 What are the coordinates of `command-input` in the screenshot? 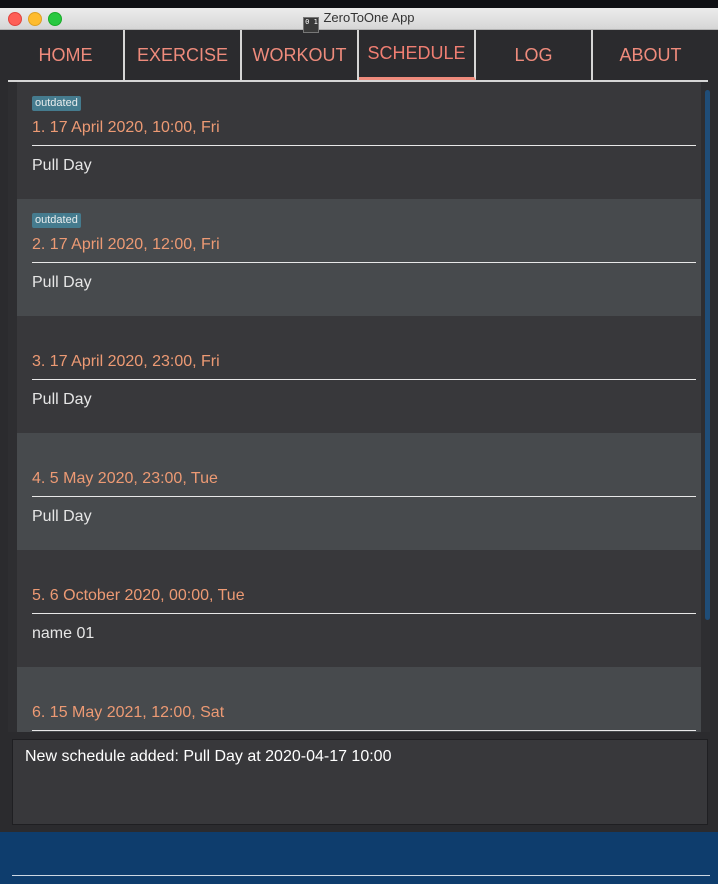 It's located at (361, 874).